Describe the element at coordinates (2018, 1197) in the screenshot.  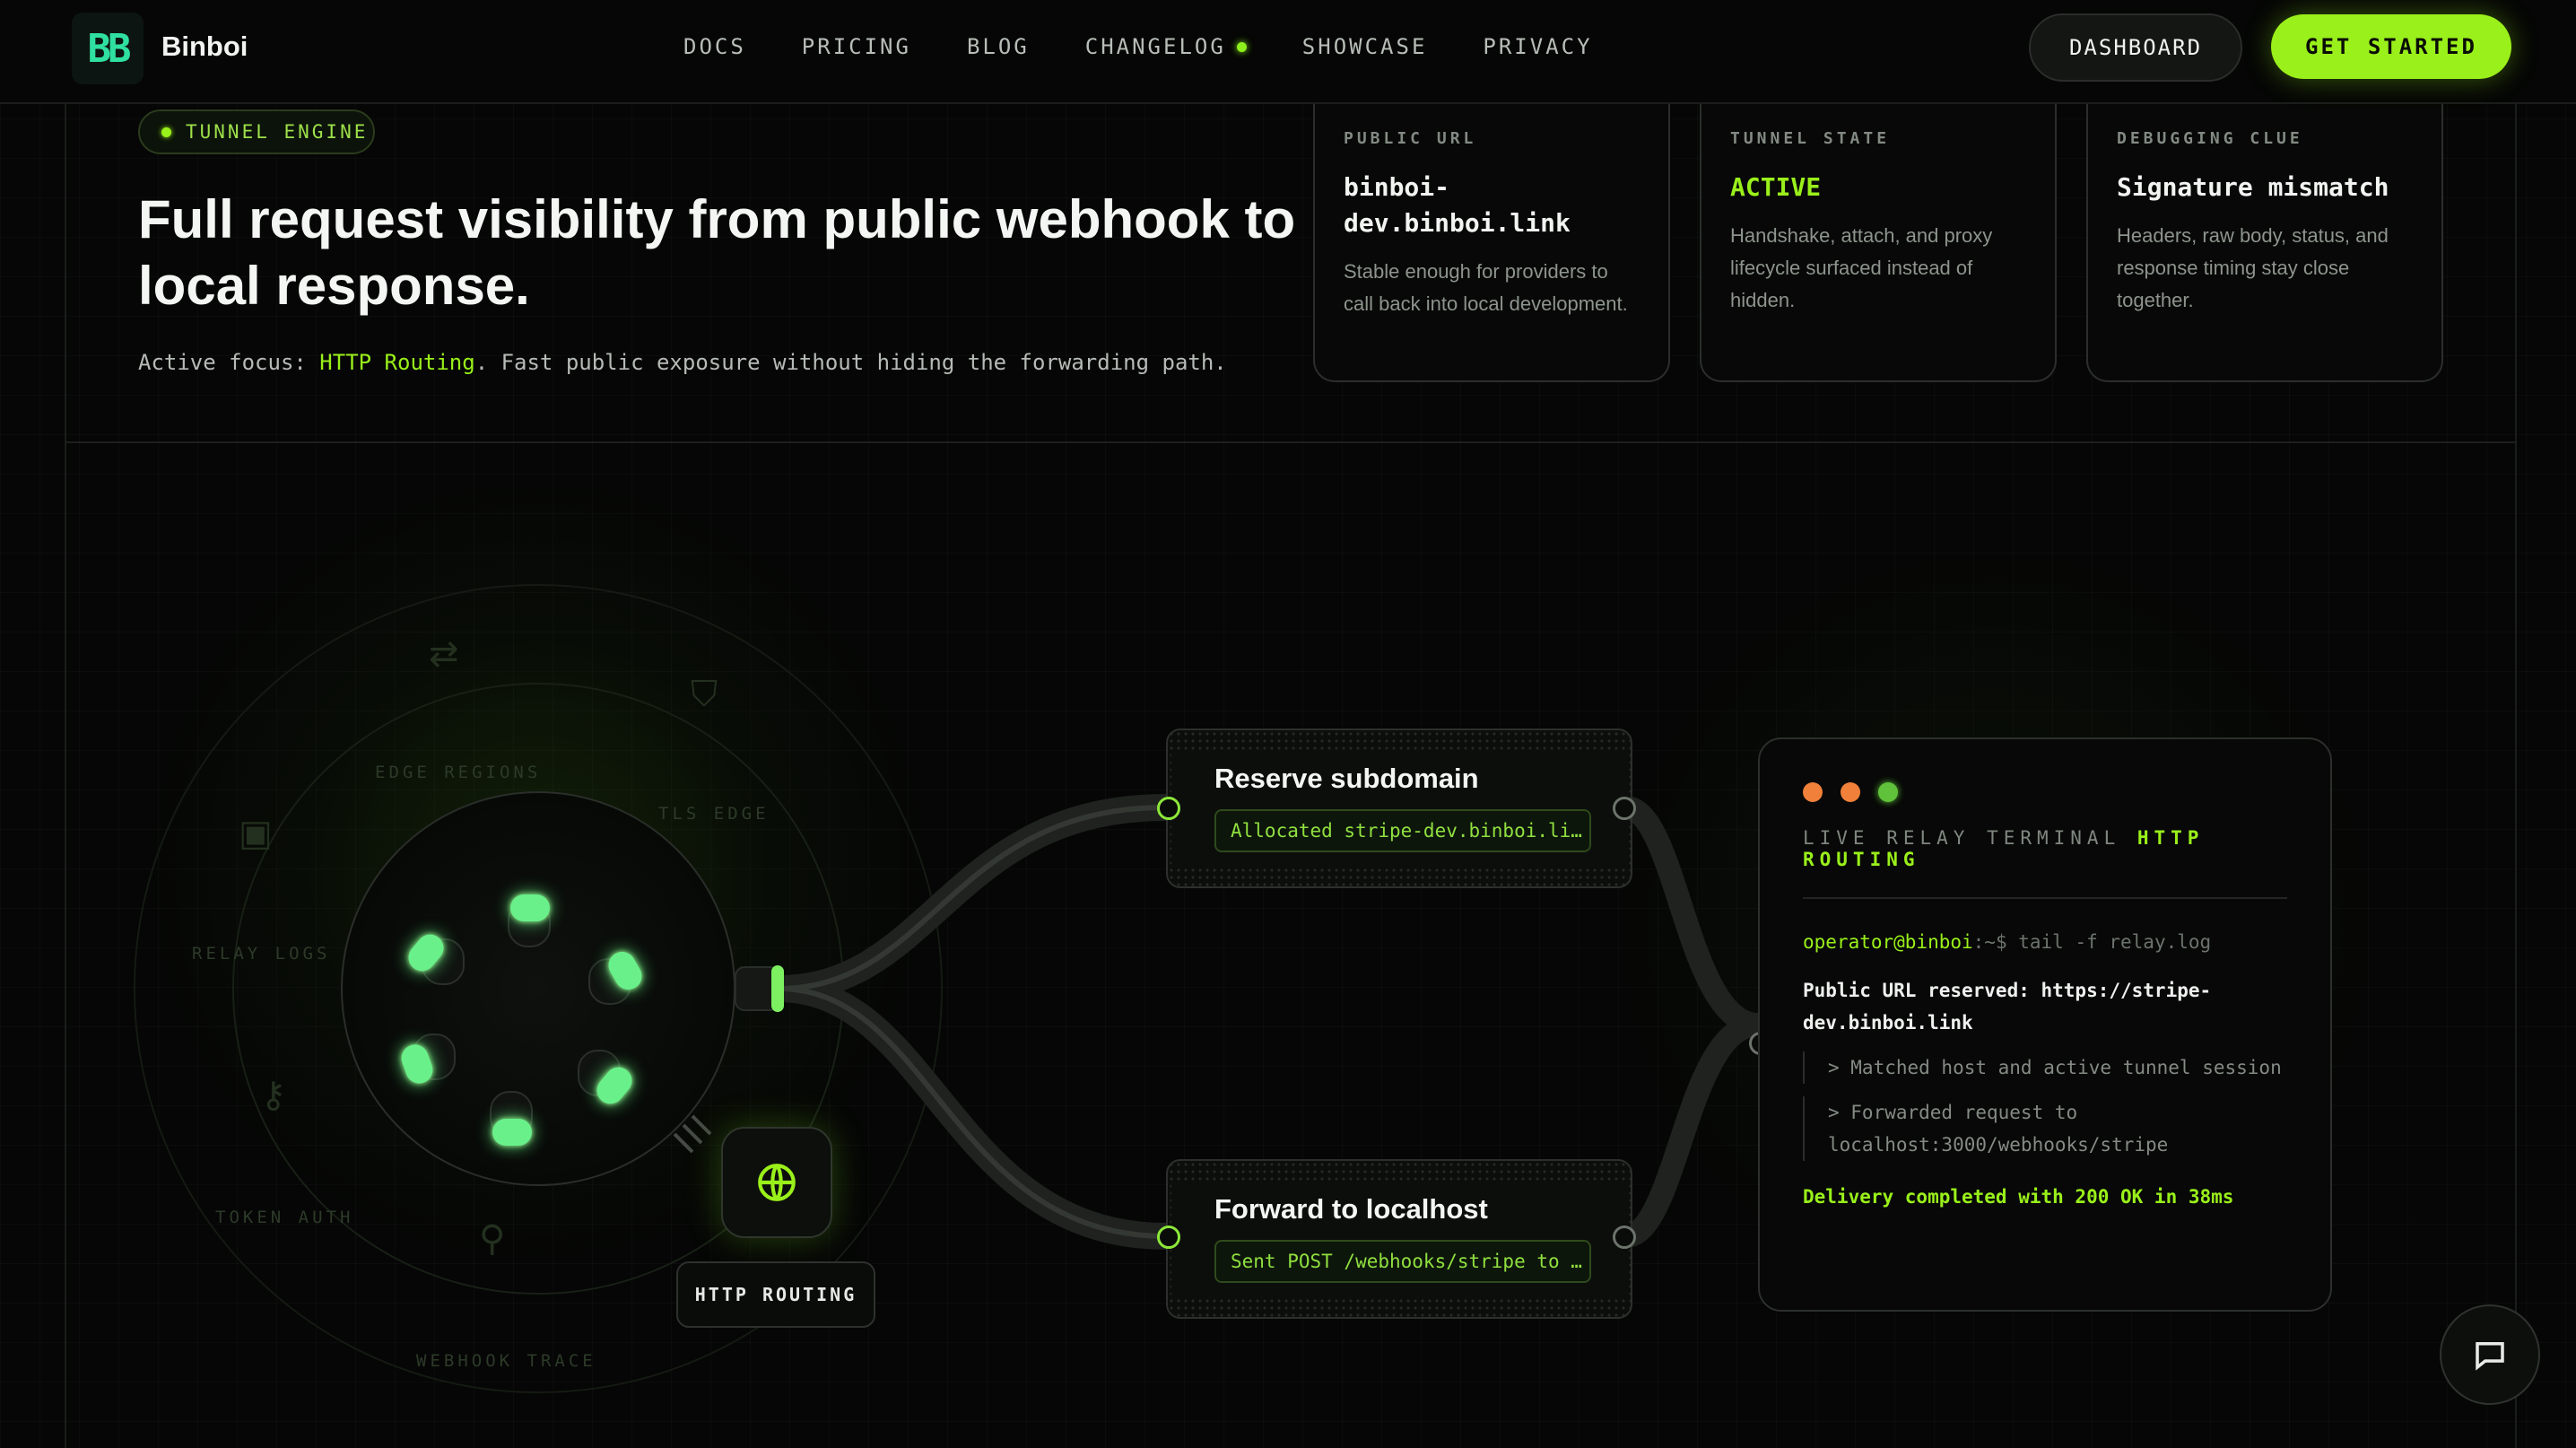
I see `terminal-line-delivered: Delivery completed with 200 OK in 38ms` at that location.